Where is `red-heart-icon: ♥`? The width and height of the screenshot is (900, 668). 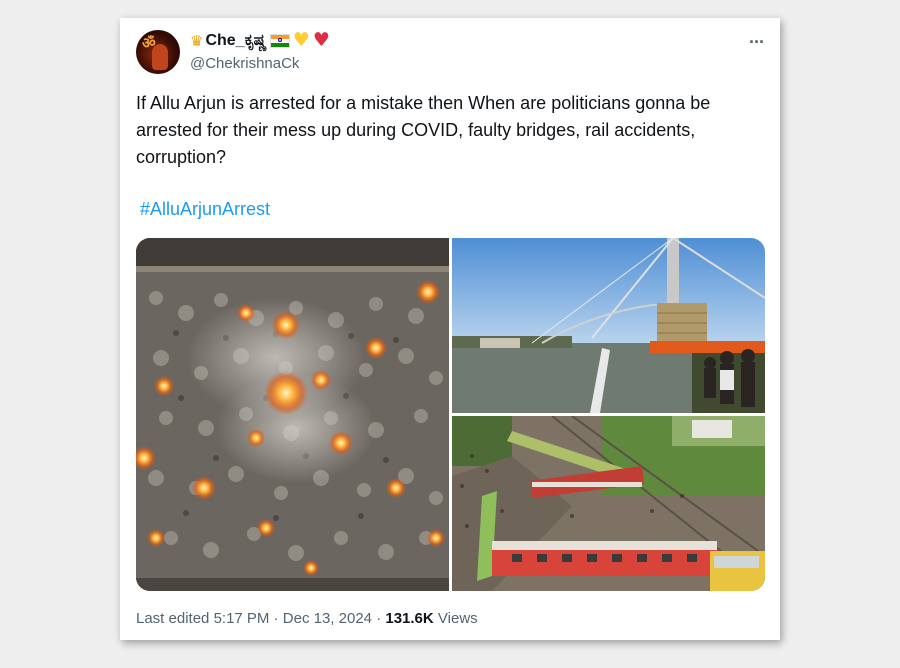
red-heart-icon: ♥ is located at coordinates (321, 40).